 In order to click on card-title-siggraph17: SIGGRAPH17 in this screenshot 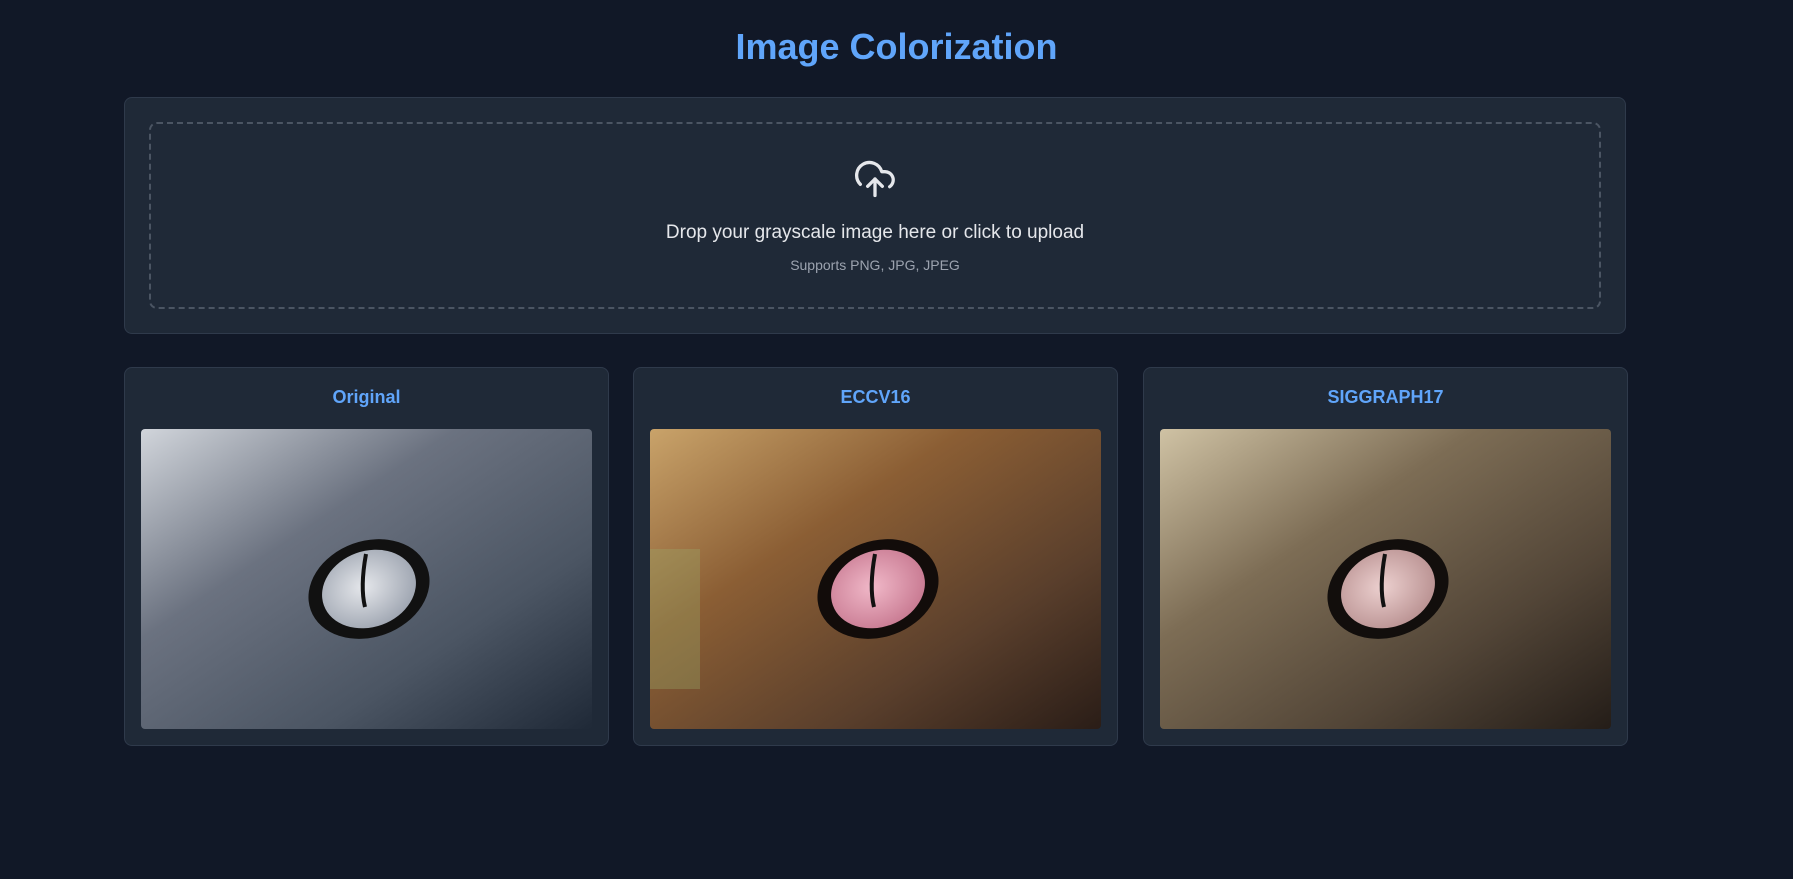, I will do `click(1385, 397)`.